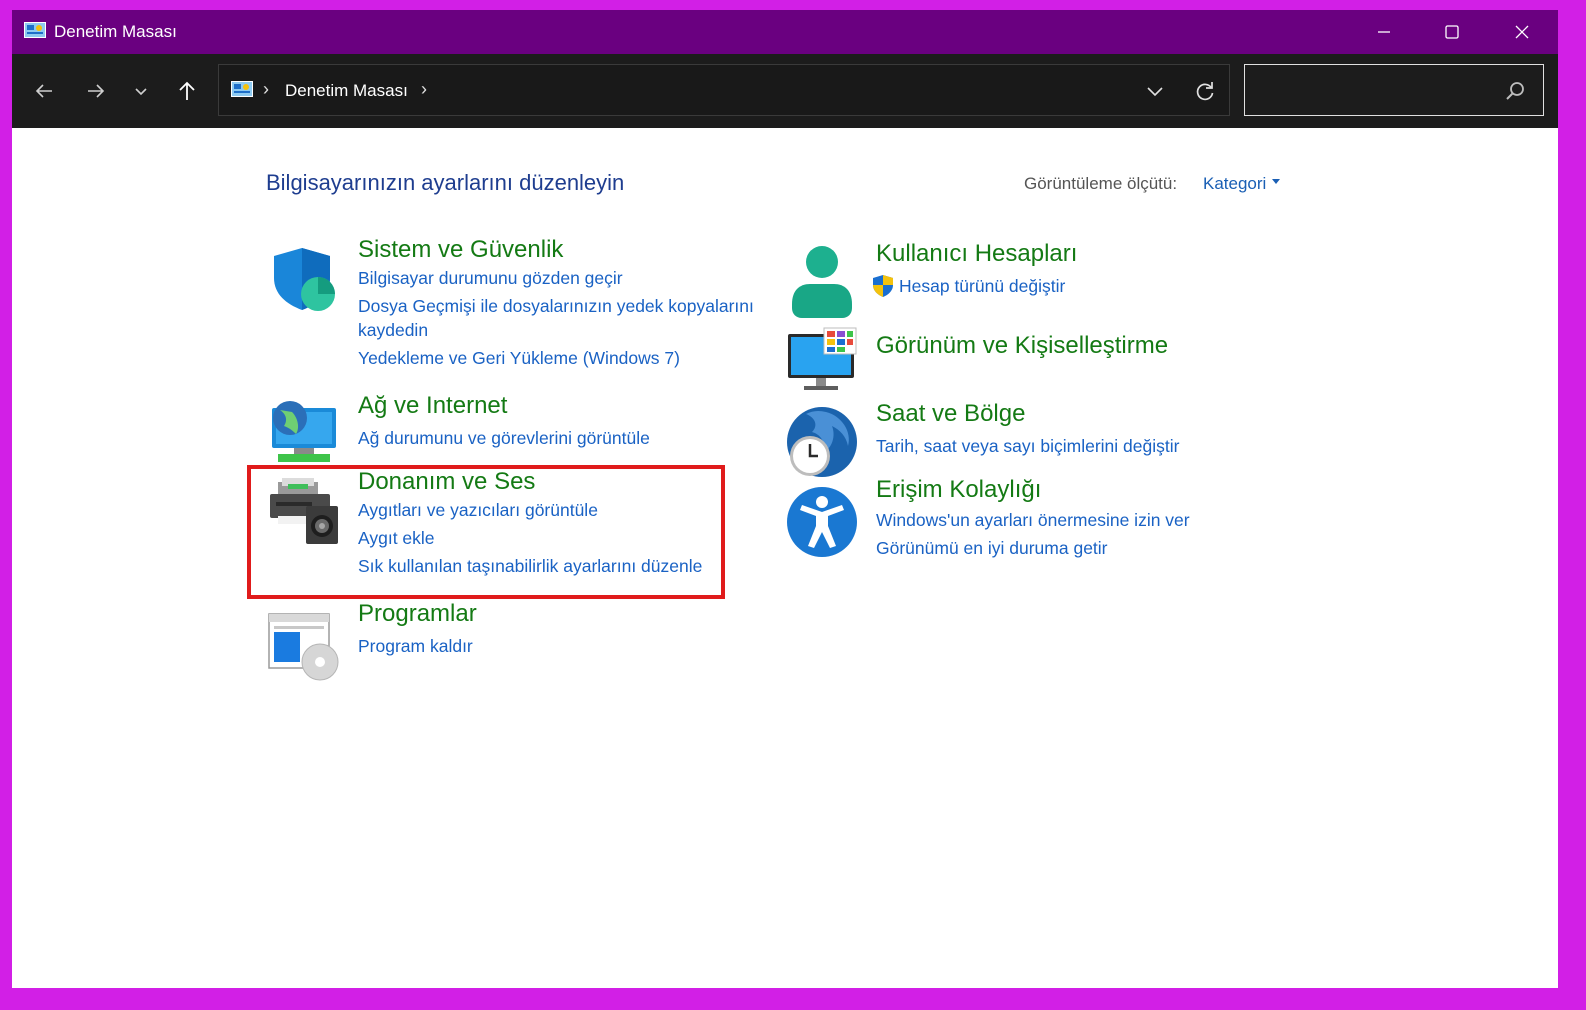 This screenshot has height=1010, width=1586. What do you see at coordinates (883, 286) in the screenshot?
I see `uac-shield-icon` at bounding box center [883, 286].